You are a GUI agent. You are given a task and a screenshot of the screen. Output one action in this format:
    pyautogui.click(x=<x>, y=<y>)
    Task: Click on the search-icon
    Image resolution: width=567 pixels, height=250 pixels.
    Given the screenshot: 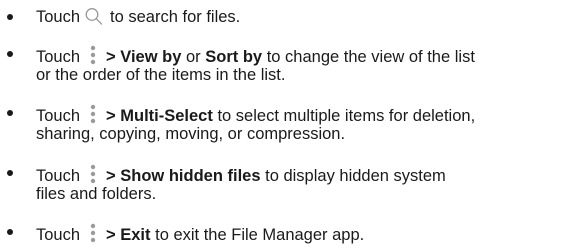 What is the action you would take?
    pyautogui.click(x=95, y=16)
    